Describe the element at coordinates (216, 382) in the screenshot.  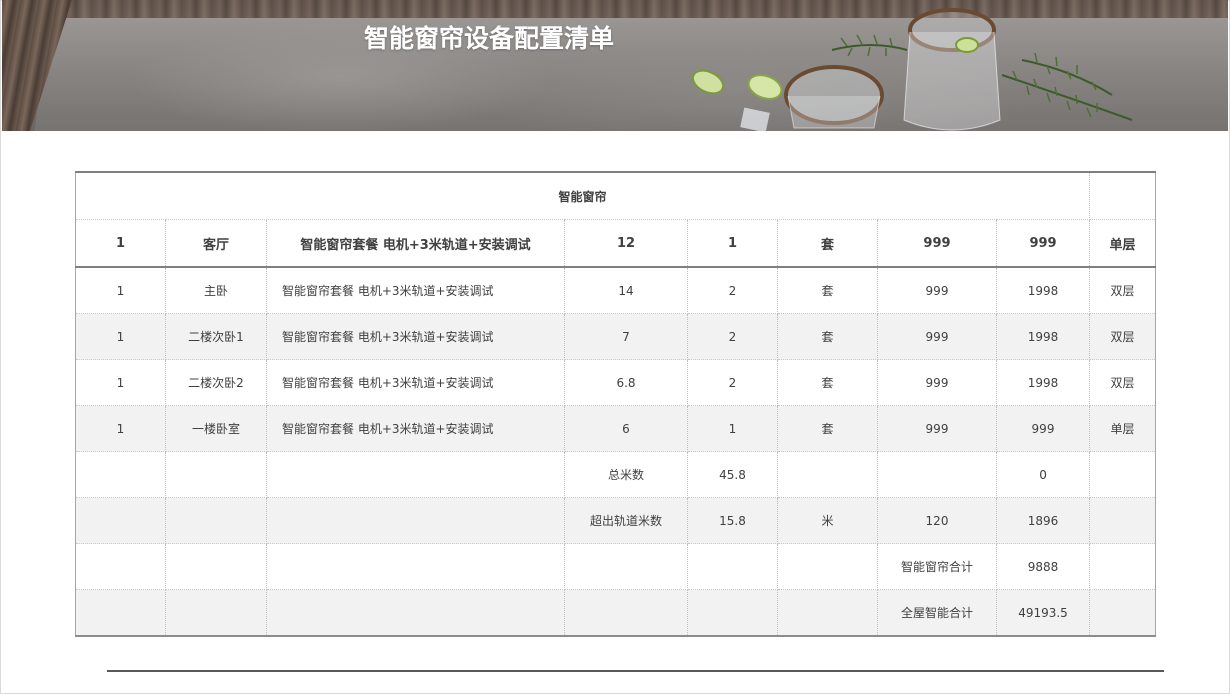
I see `table-cell: 二楼次卧2` at that location.